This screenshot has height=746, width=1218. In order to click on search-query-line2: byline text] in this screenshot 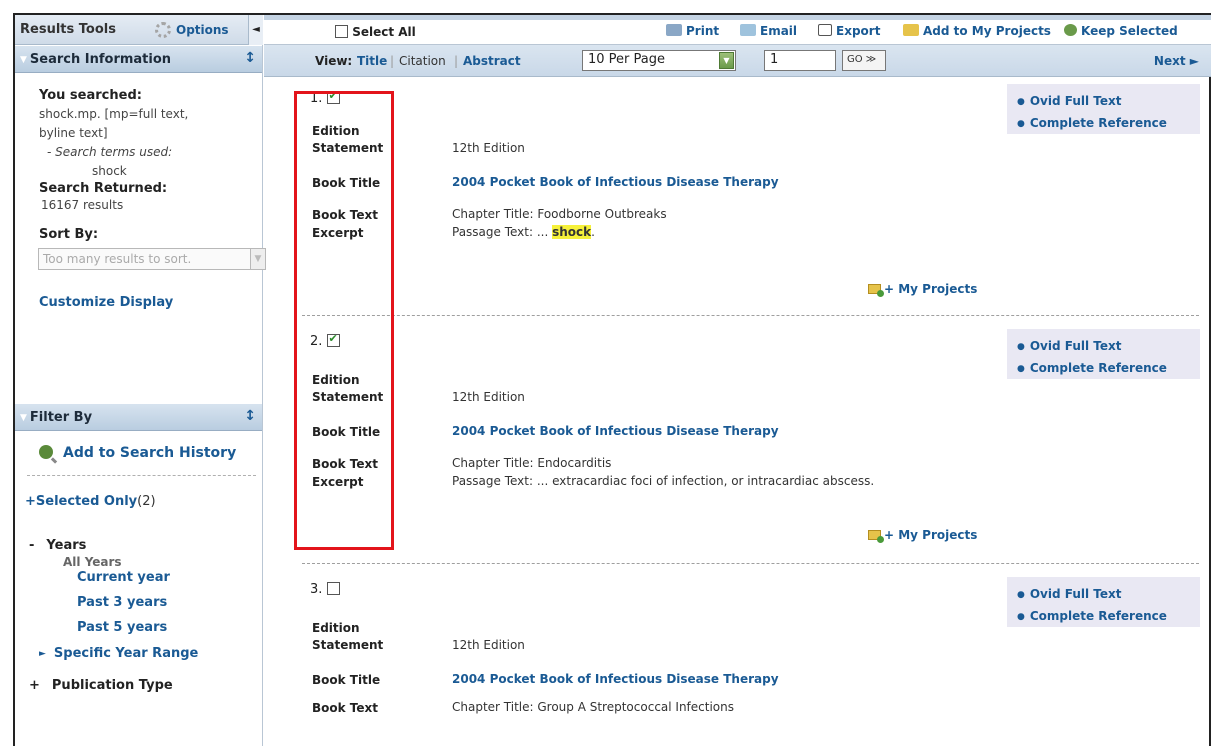, I will do `click(73, 133)`.